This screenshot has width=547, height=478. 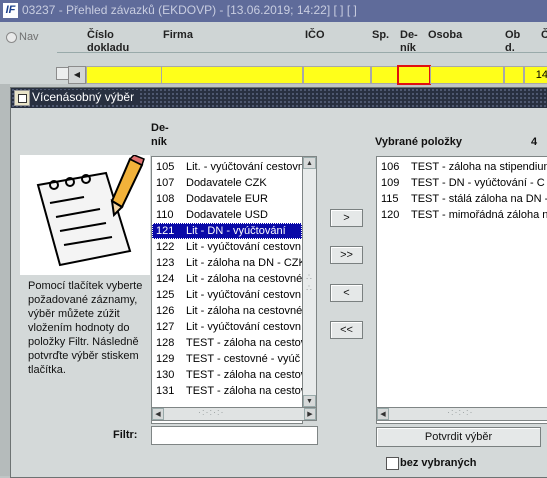 What do you see at coordinates (544, 35) in the screenshot?
I see `col-header-last: Č` at bounding box center [544, 35].